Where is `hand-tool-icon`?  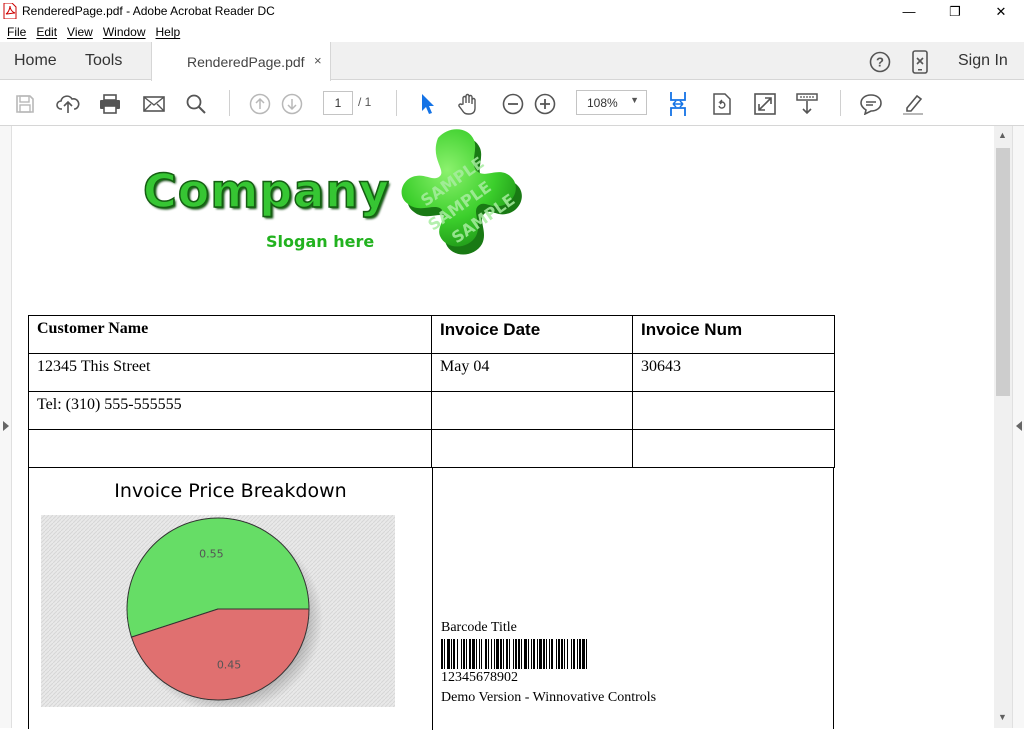
hand-tool-icon is located at coordinates (469, 104).